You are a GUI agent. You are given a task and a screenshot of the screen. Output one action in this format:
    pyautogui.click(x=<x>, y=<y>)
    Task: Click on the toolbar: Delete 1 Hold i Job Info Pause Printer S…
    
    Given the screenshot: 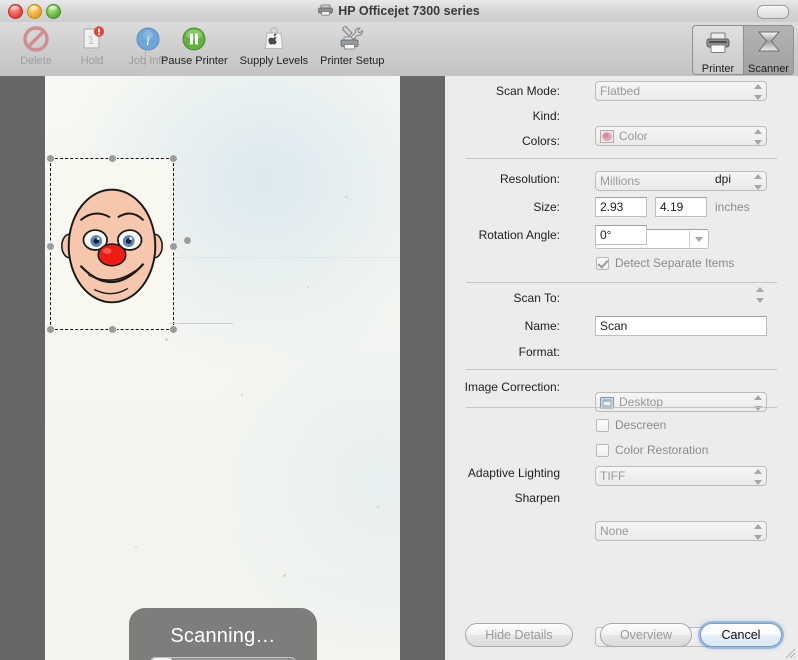 What is the action you would take?
    pyautogui.click(x=399, y=49)
    